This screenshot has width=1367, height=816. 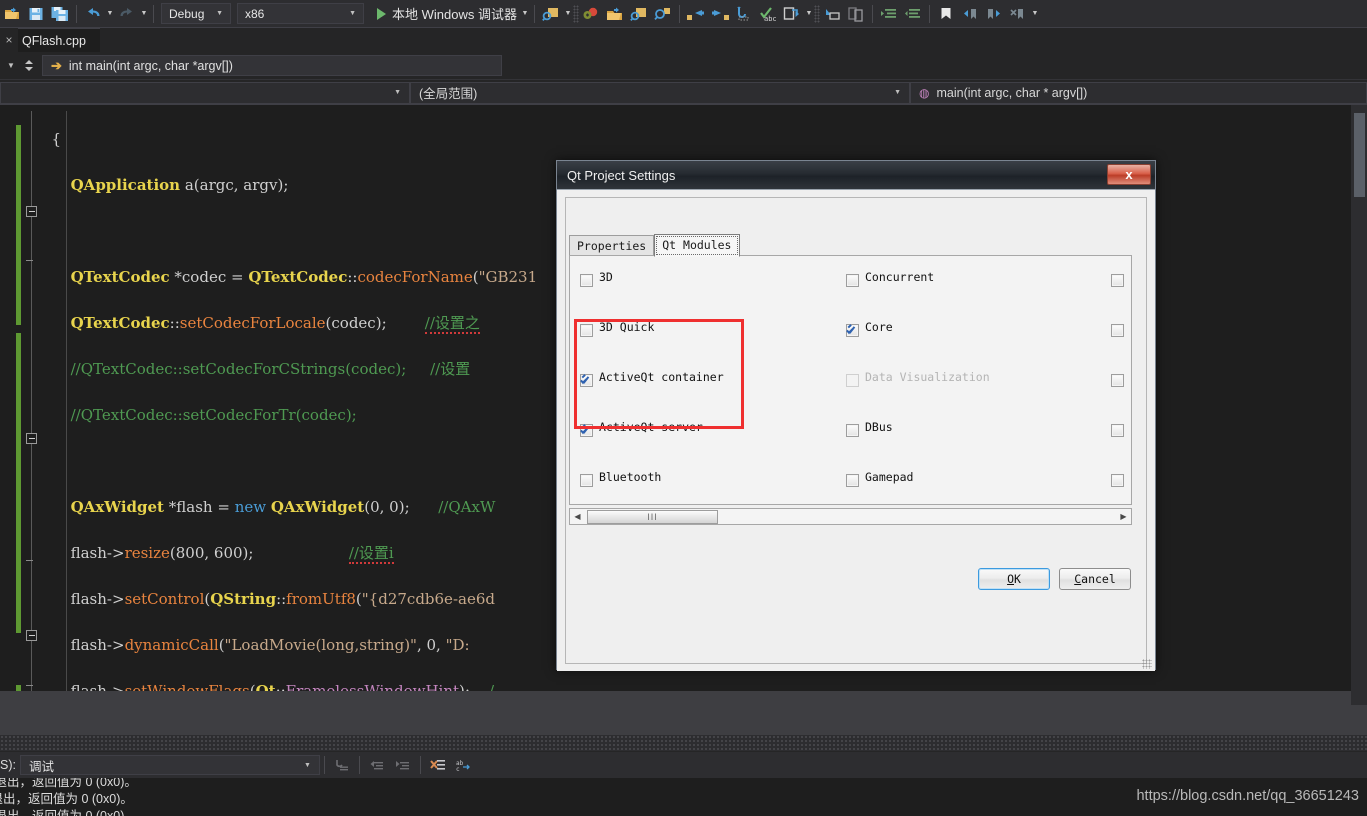 What do you see at coordinates (1012, 92) in the screenshot?
I see `member-value: main(int argc, char * argv[])` at bounding box center [1012, 92].